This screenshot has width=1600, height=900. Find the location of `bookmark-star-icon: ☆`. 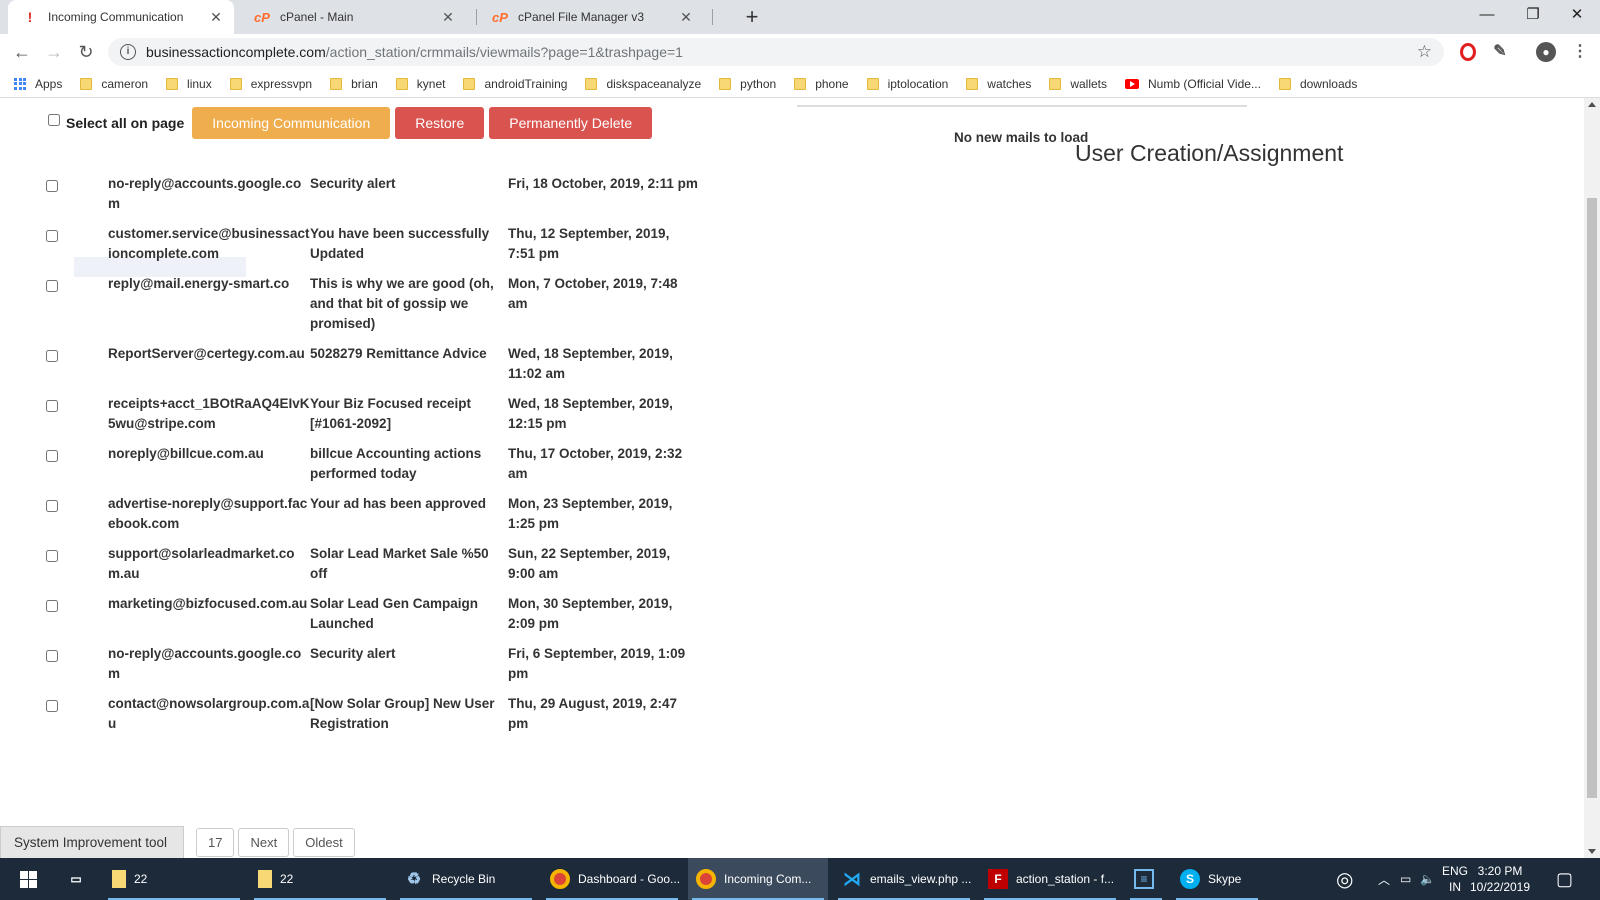

bookmark-star-icon: ☆ is located at coordinates (1424, 52).